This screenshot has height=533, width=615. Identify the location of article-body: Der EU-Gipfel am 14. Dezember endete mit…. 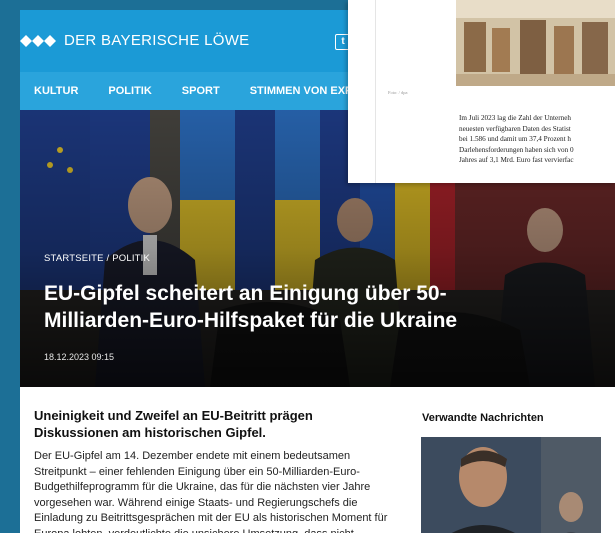
(211, 491).